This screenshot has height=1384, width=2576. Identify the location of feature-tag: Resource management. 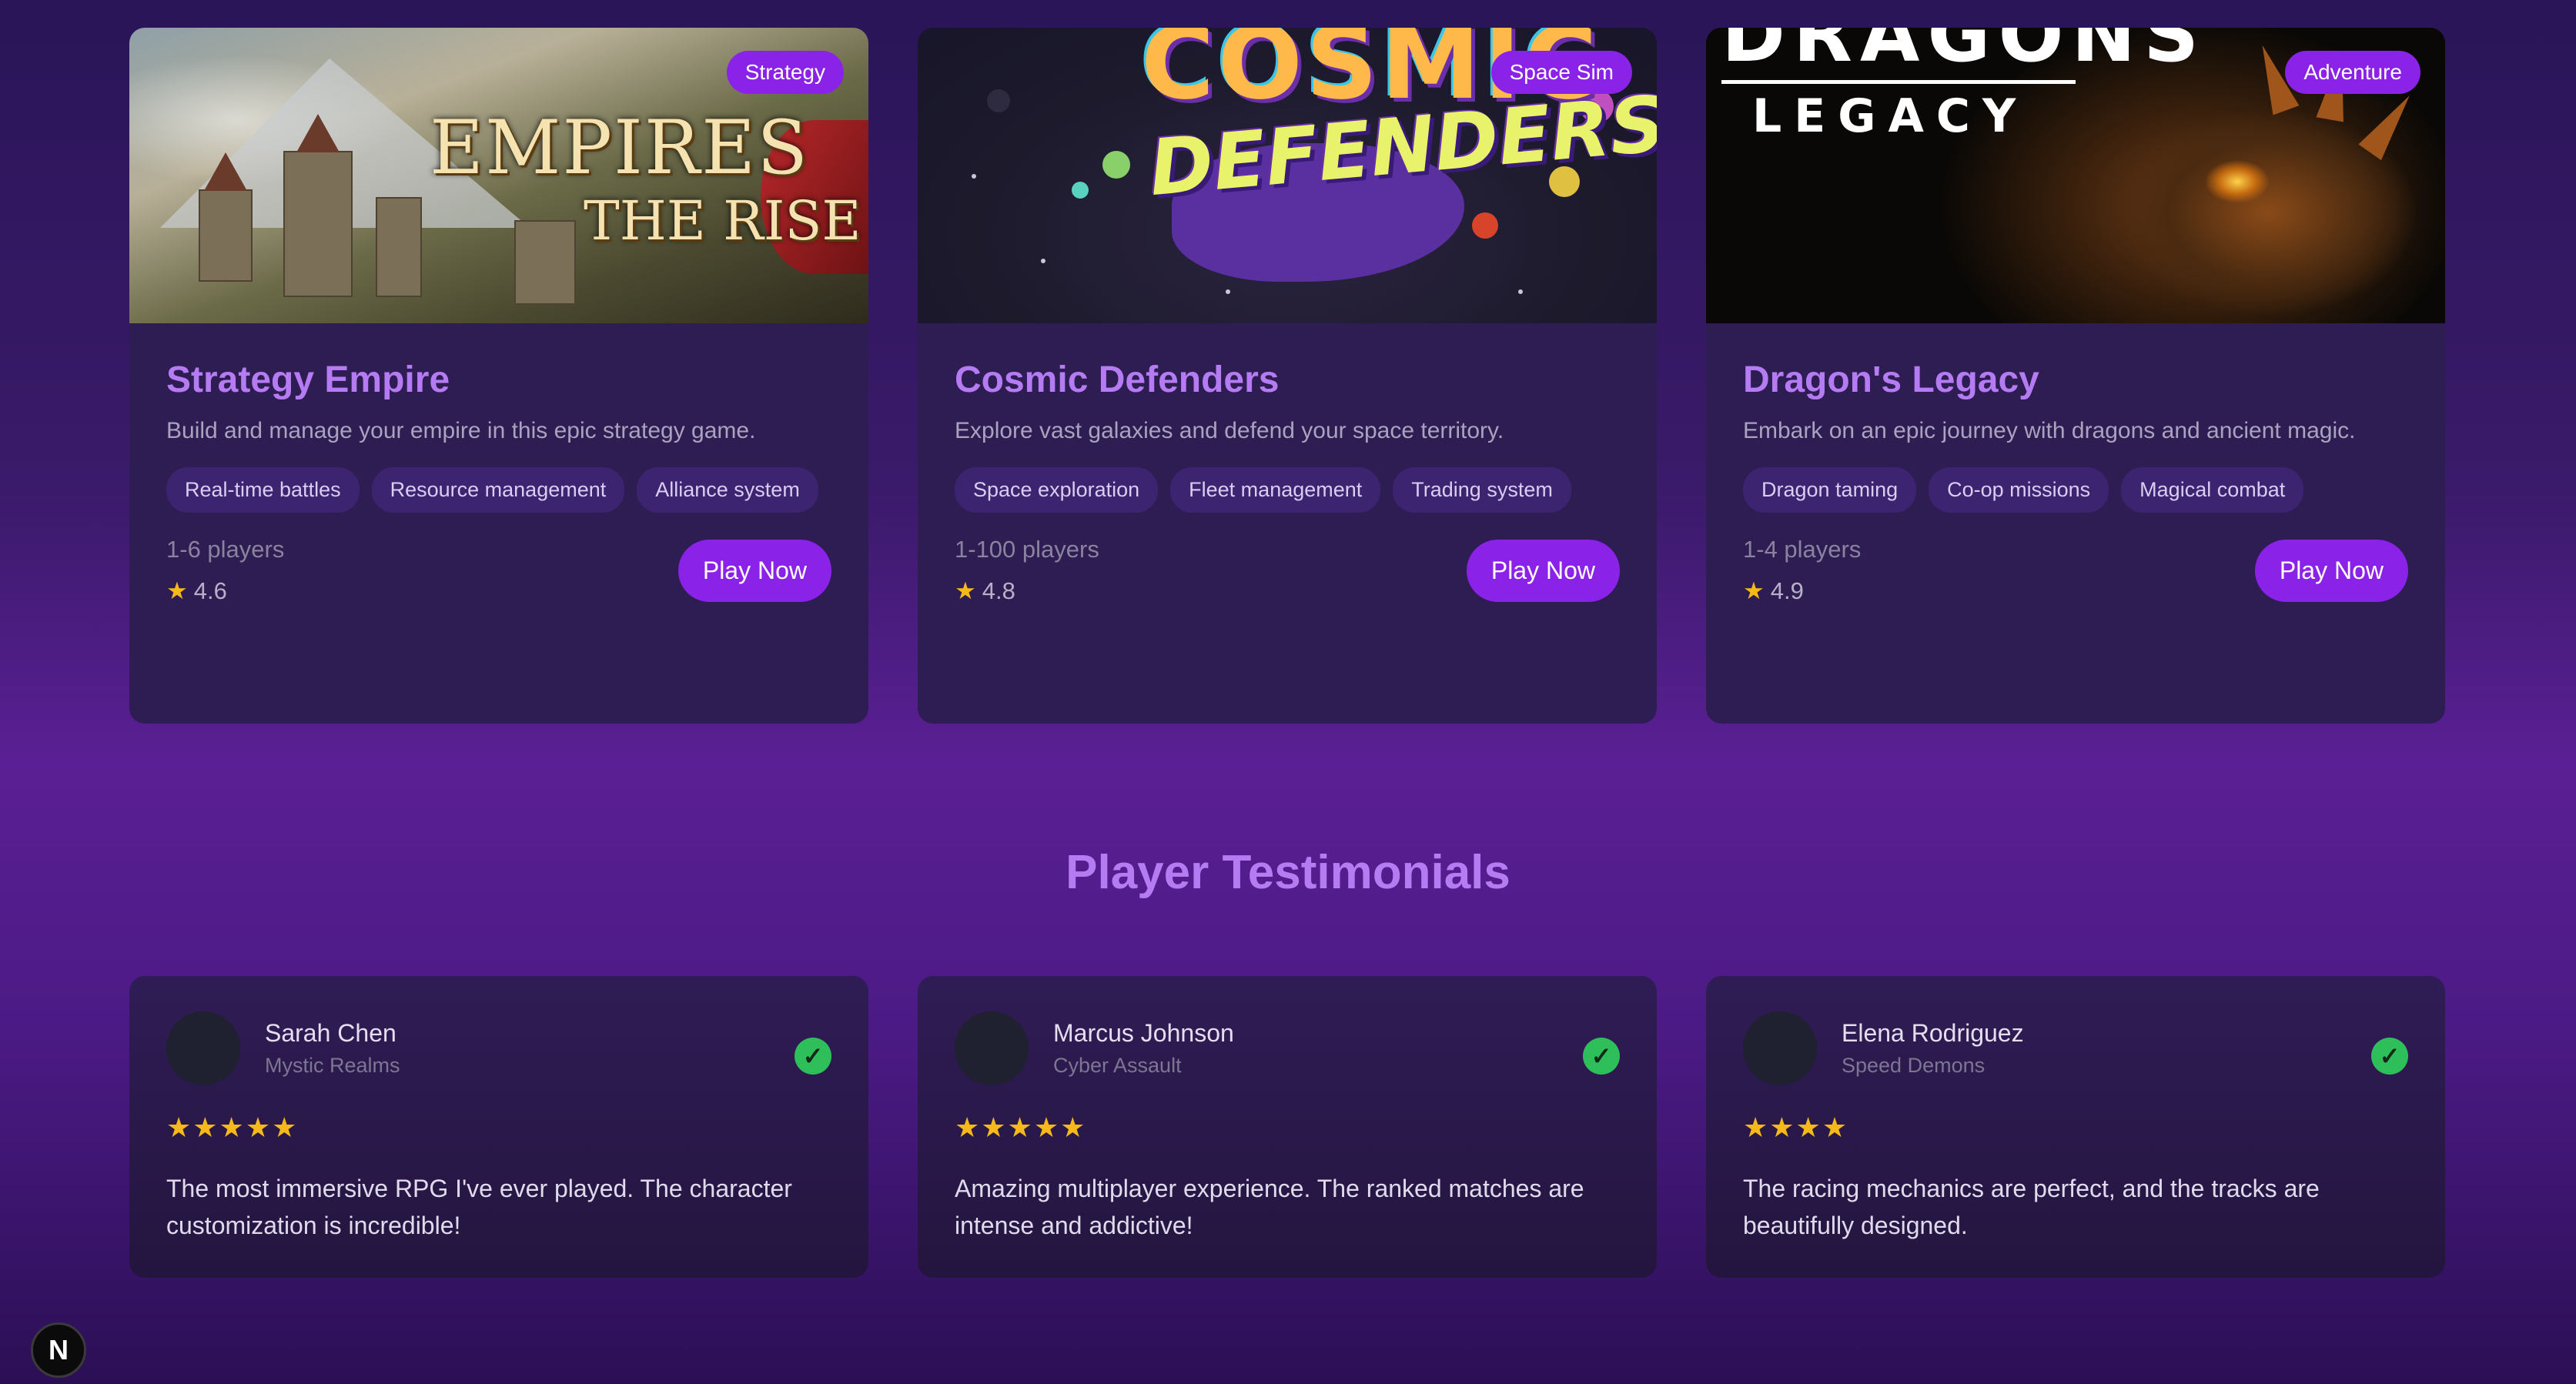
(498, 490).